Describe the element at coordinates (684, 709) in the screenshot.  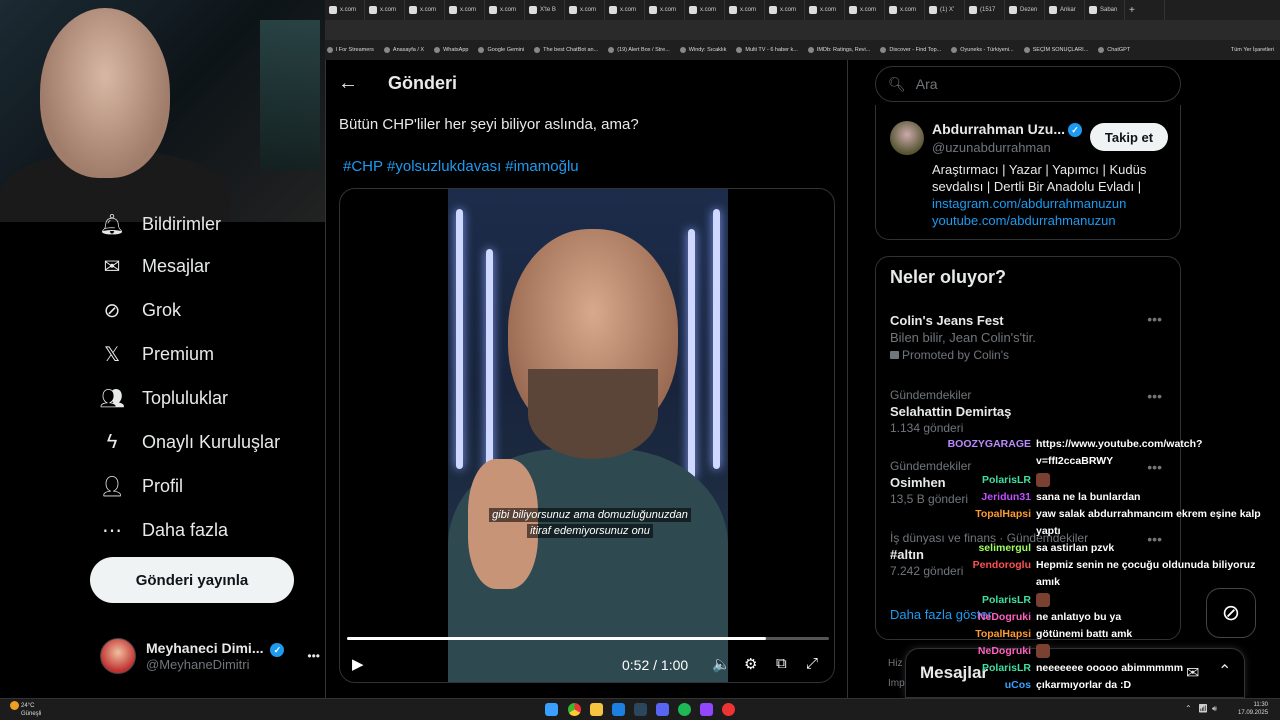
I see `spotify-icon` at that location.